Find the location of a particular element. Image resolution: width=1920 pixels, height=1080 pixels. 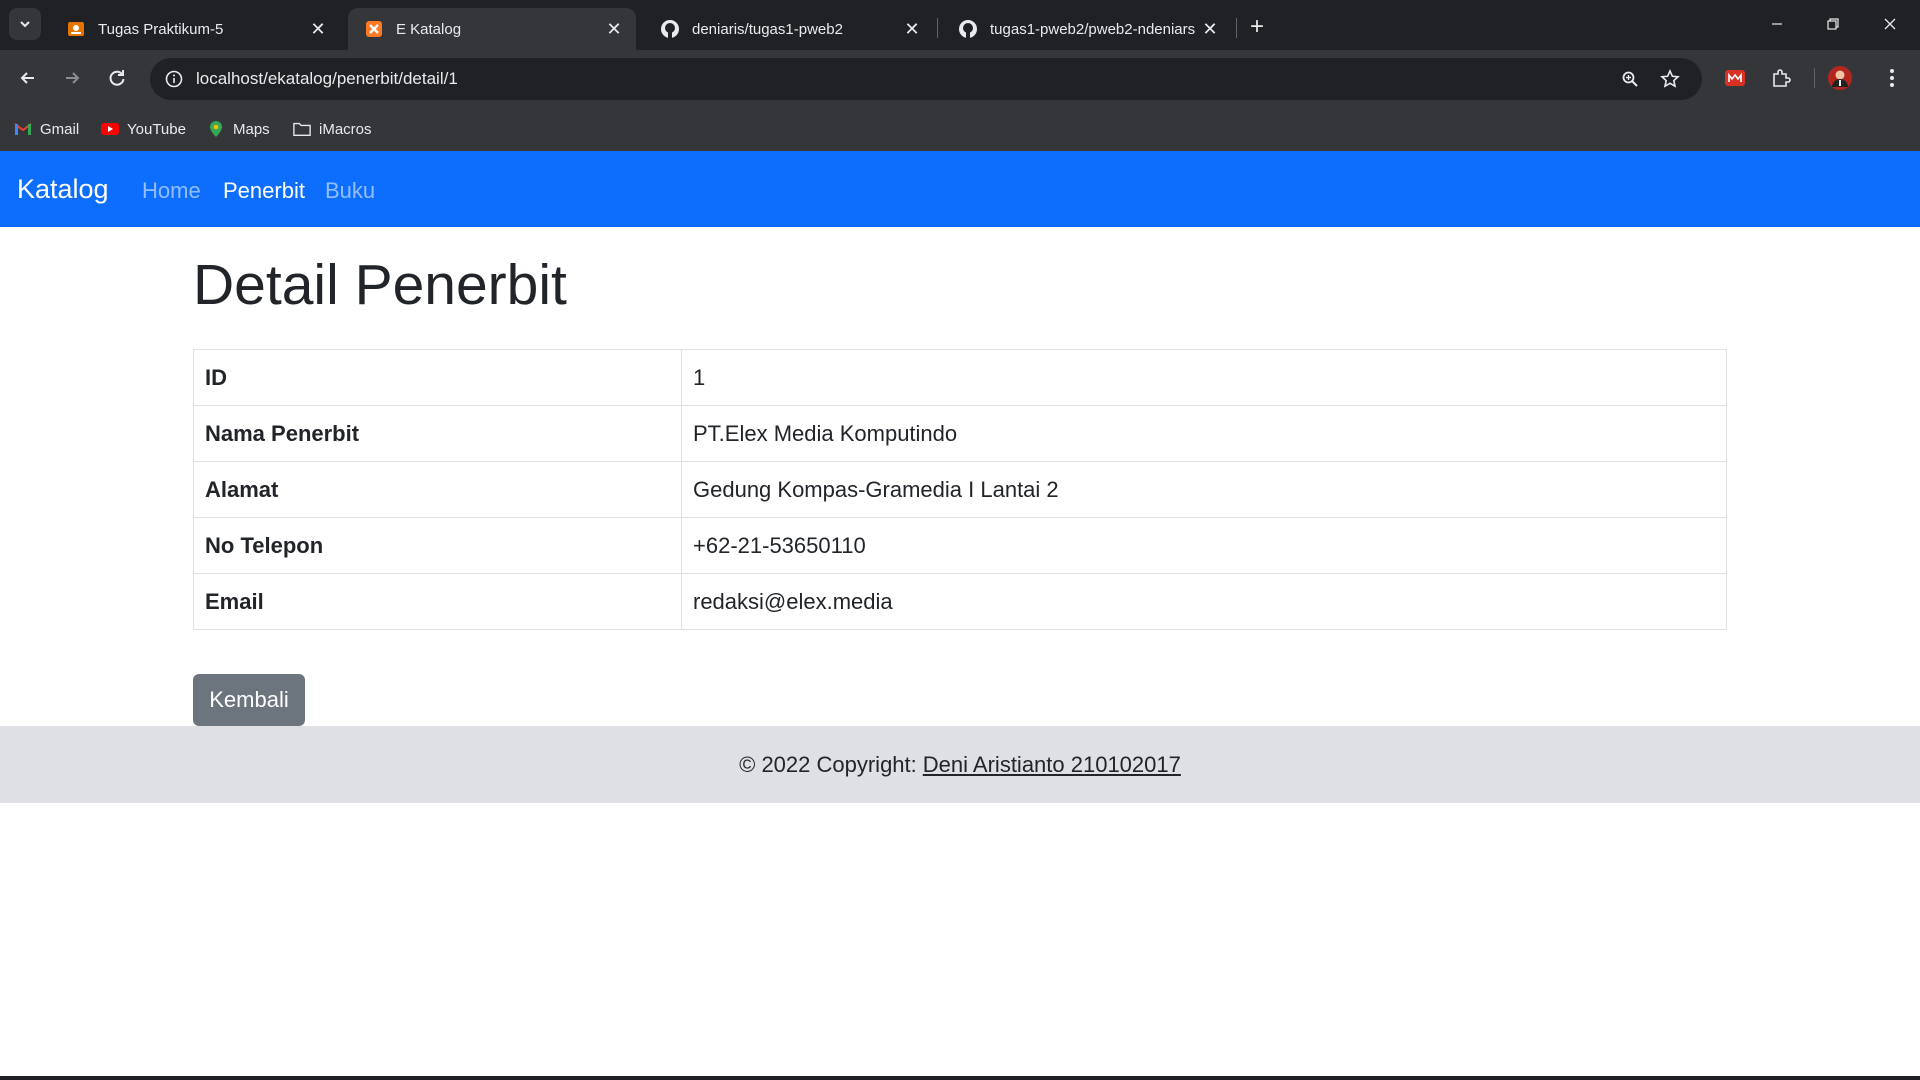

page-title: Detail Penerbit is located at coordinates (380, 285).